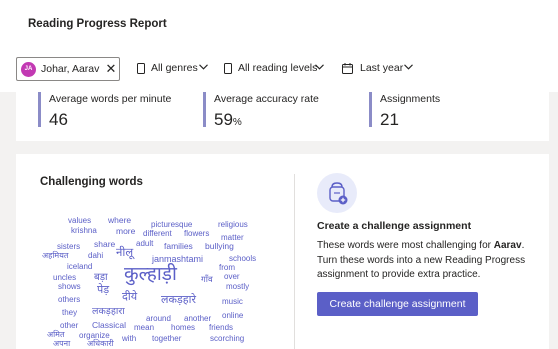 The width and height of the screenshot is (558, 349). What do you see at coordinates (129, 338) in the screenshot?
I see `word-cloud-word: with` at bounding box center [129, 338].